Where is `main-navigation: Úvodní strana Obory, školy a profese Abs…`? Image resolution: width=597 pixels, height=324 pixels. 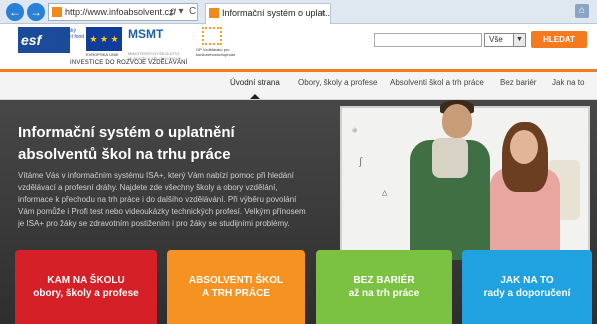 main-navigation: Úvodní strana Obory, školy a profese Abs… is located at coordinates (298, 86).